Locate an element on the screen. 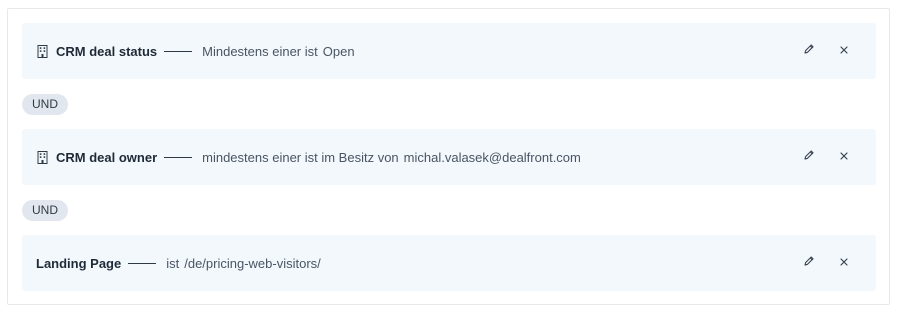  filter-condition: mindestens einer ist im Besitz von is located at coordinates (300, 157).